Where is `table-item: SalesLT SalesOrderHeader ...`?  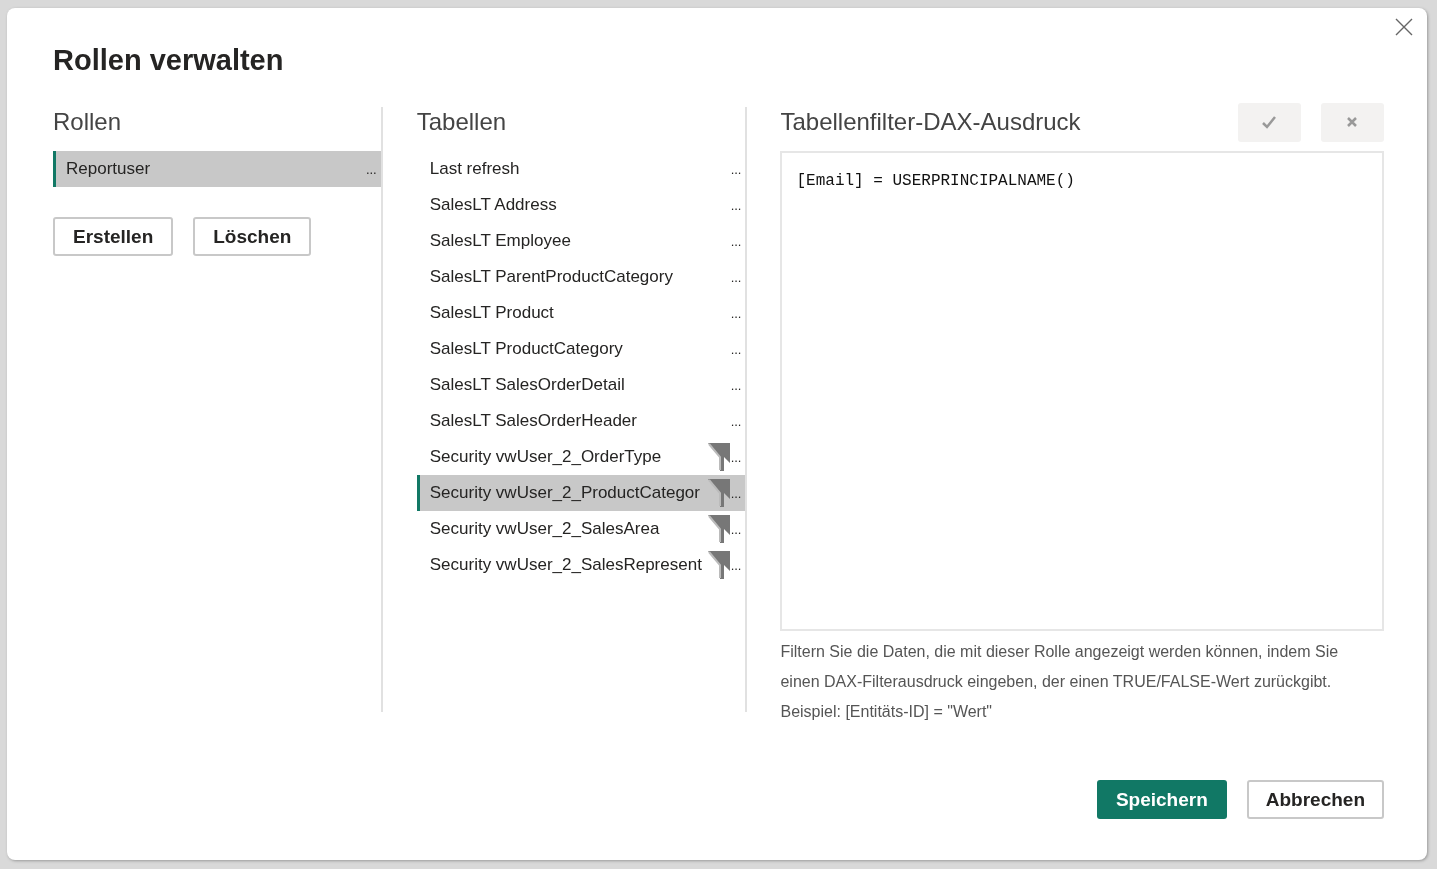 table-item: SalesLT SalesOrderHeader ... is located at coordinates (581, 421).